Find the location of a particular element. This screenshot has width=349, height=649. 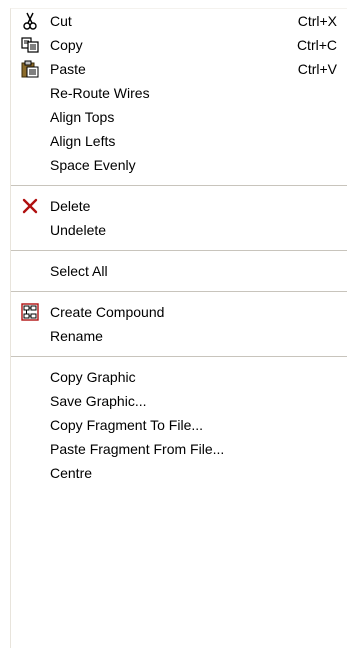

menu-item-copy-graphic: Copy Graphic is located at coordinates (179, 377).